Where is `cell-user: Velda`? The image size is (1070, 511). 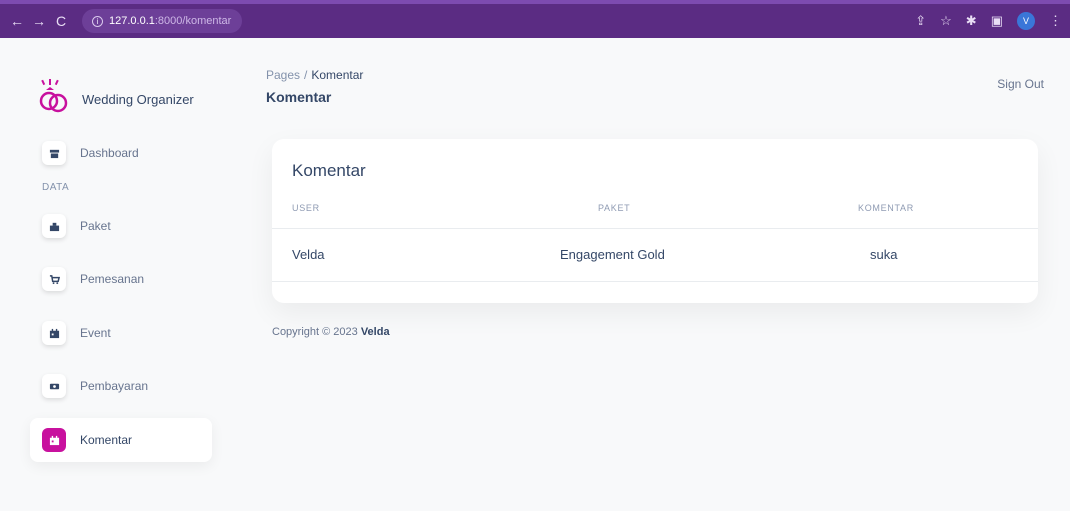
cell-user: Velda is located at coordinates (308, 254).